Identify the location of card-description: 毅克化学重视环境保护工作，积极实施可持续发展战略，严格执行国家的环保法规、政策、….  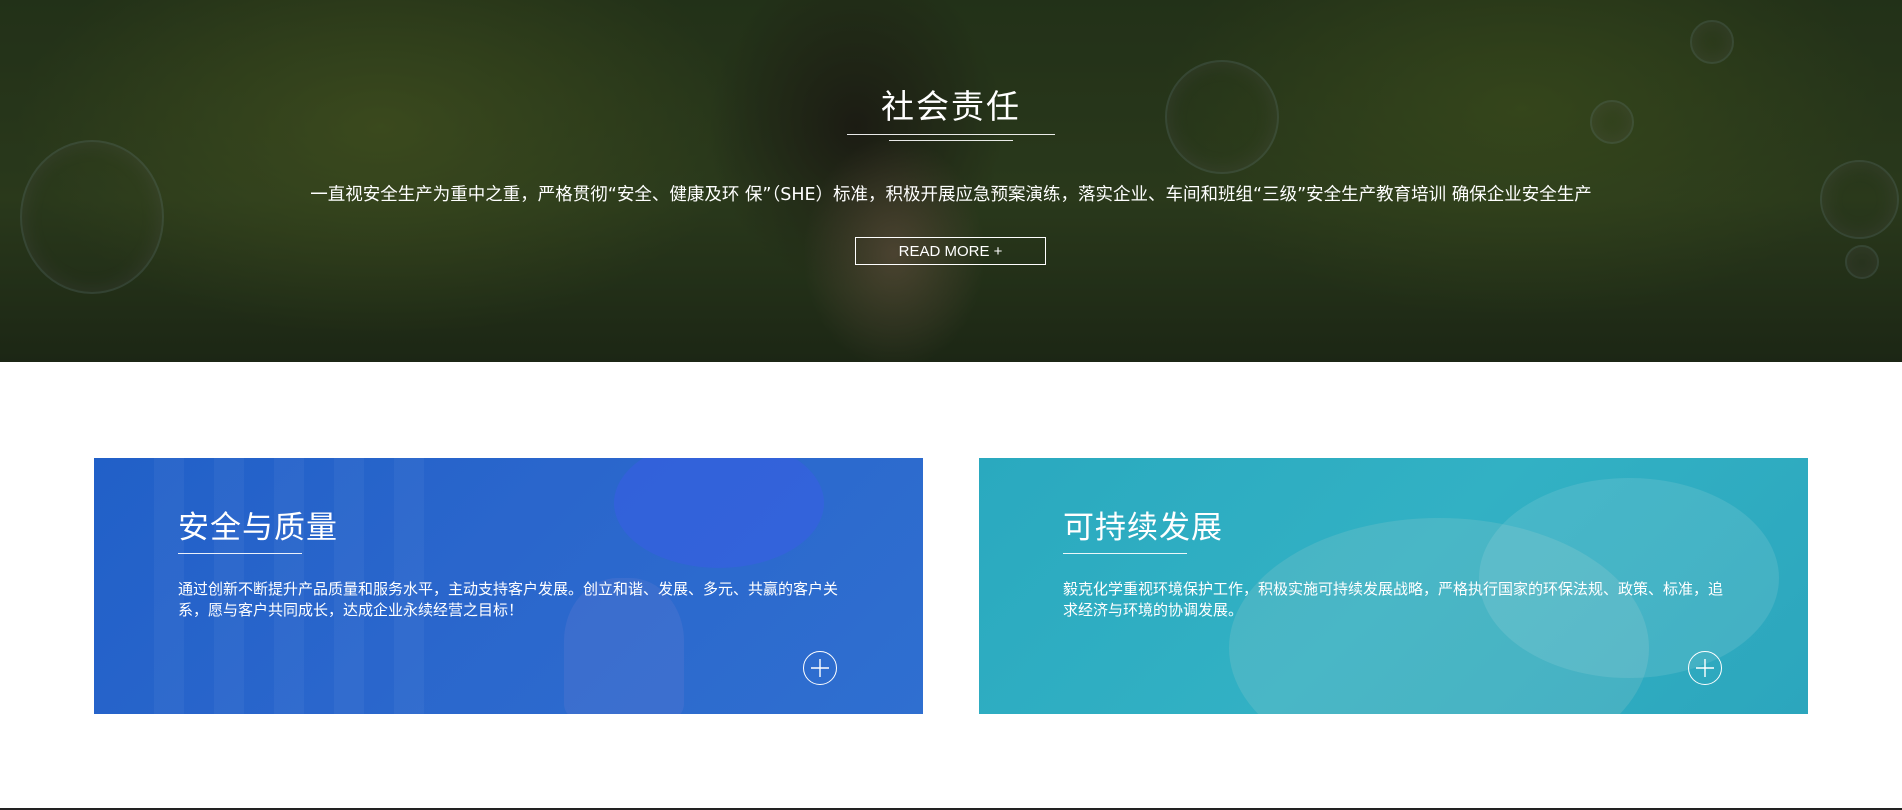
(1393, 599).